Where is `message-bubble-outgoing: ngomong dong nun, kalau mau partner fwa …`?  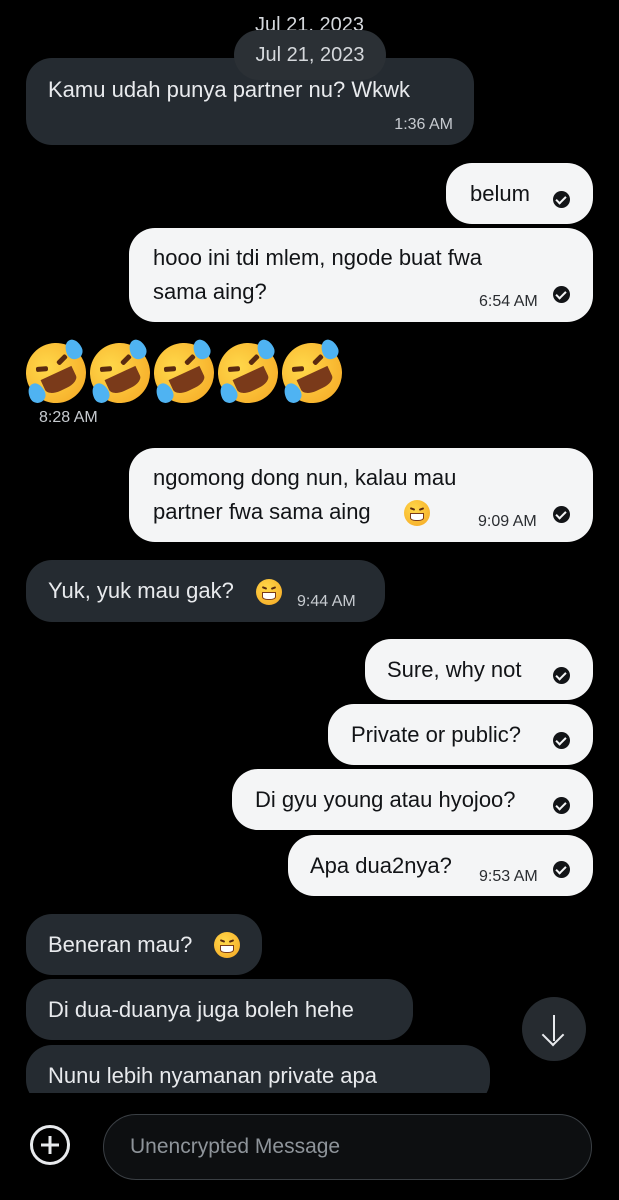 message-bubble-outgoing: ngomong dong nun, kalau mau partner fwa … is located at coordinates (361, 495).